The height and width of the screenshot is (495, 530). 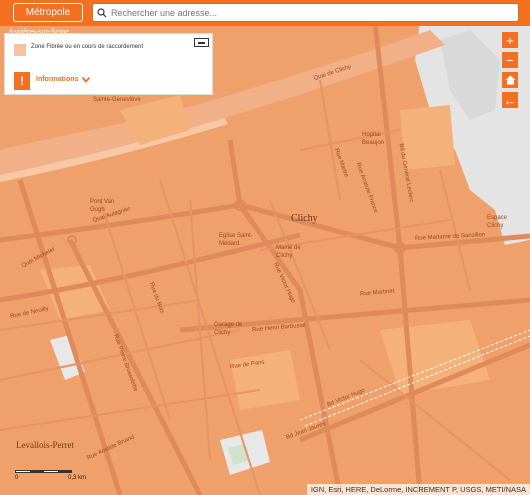 What do you see at coordinates (510, 40) in the screenshot?
I see `zoom-in-button: +` at bounding box center [510, 40].